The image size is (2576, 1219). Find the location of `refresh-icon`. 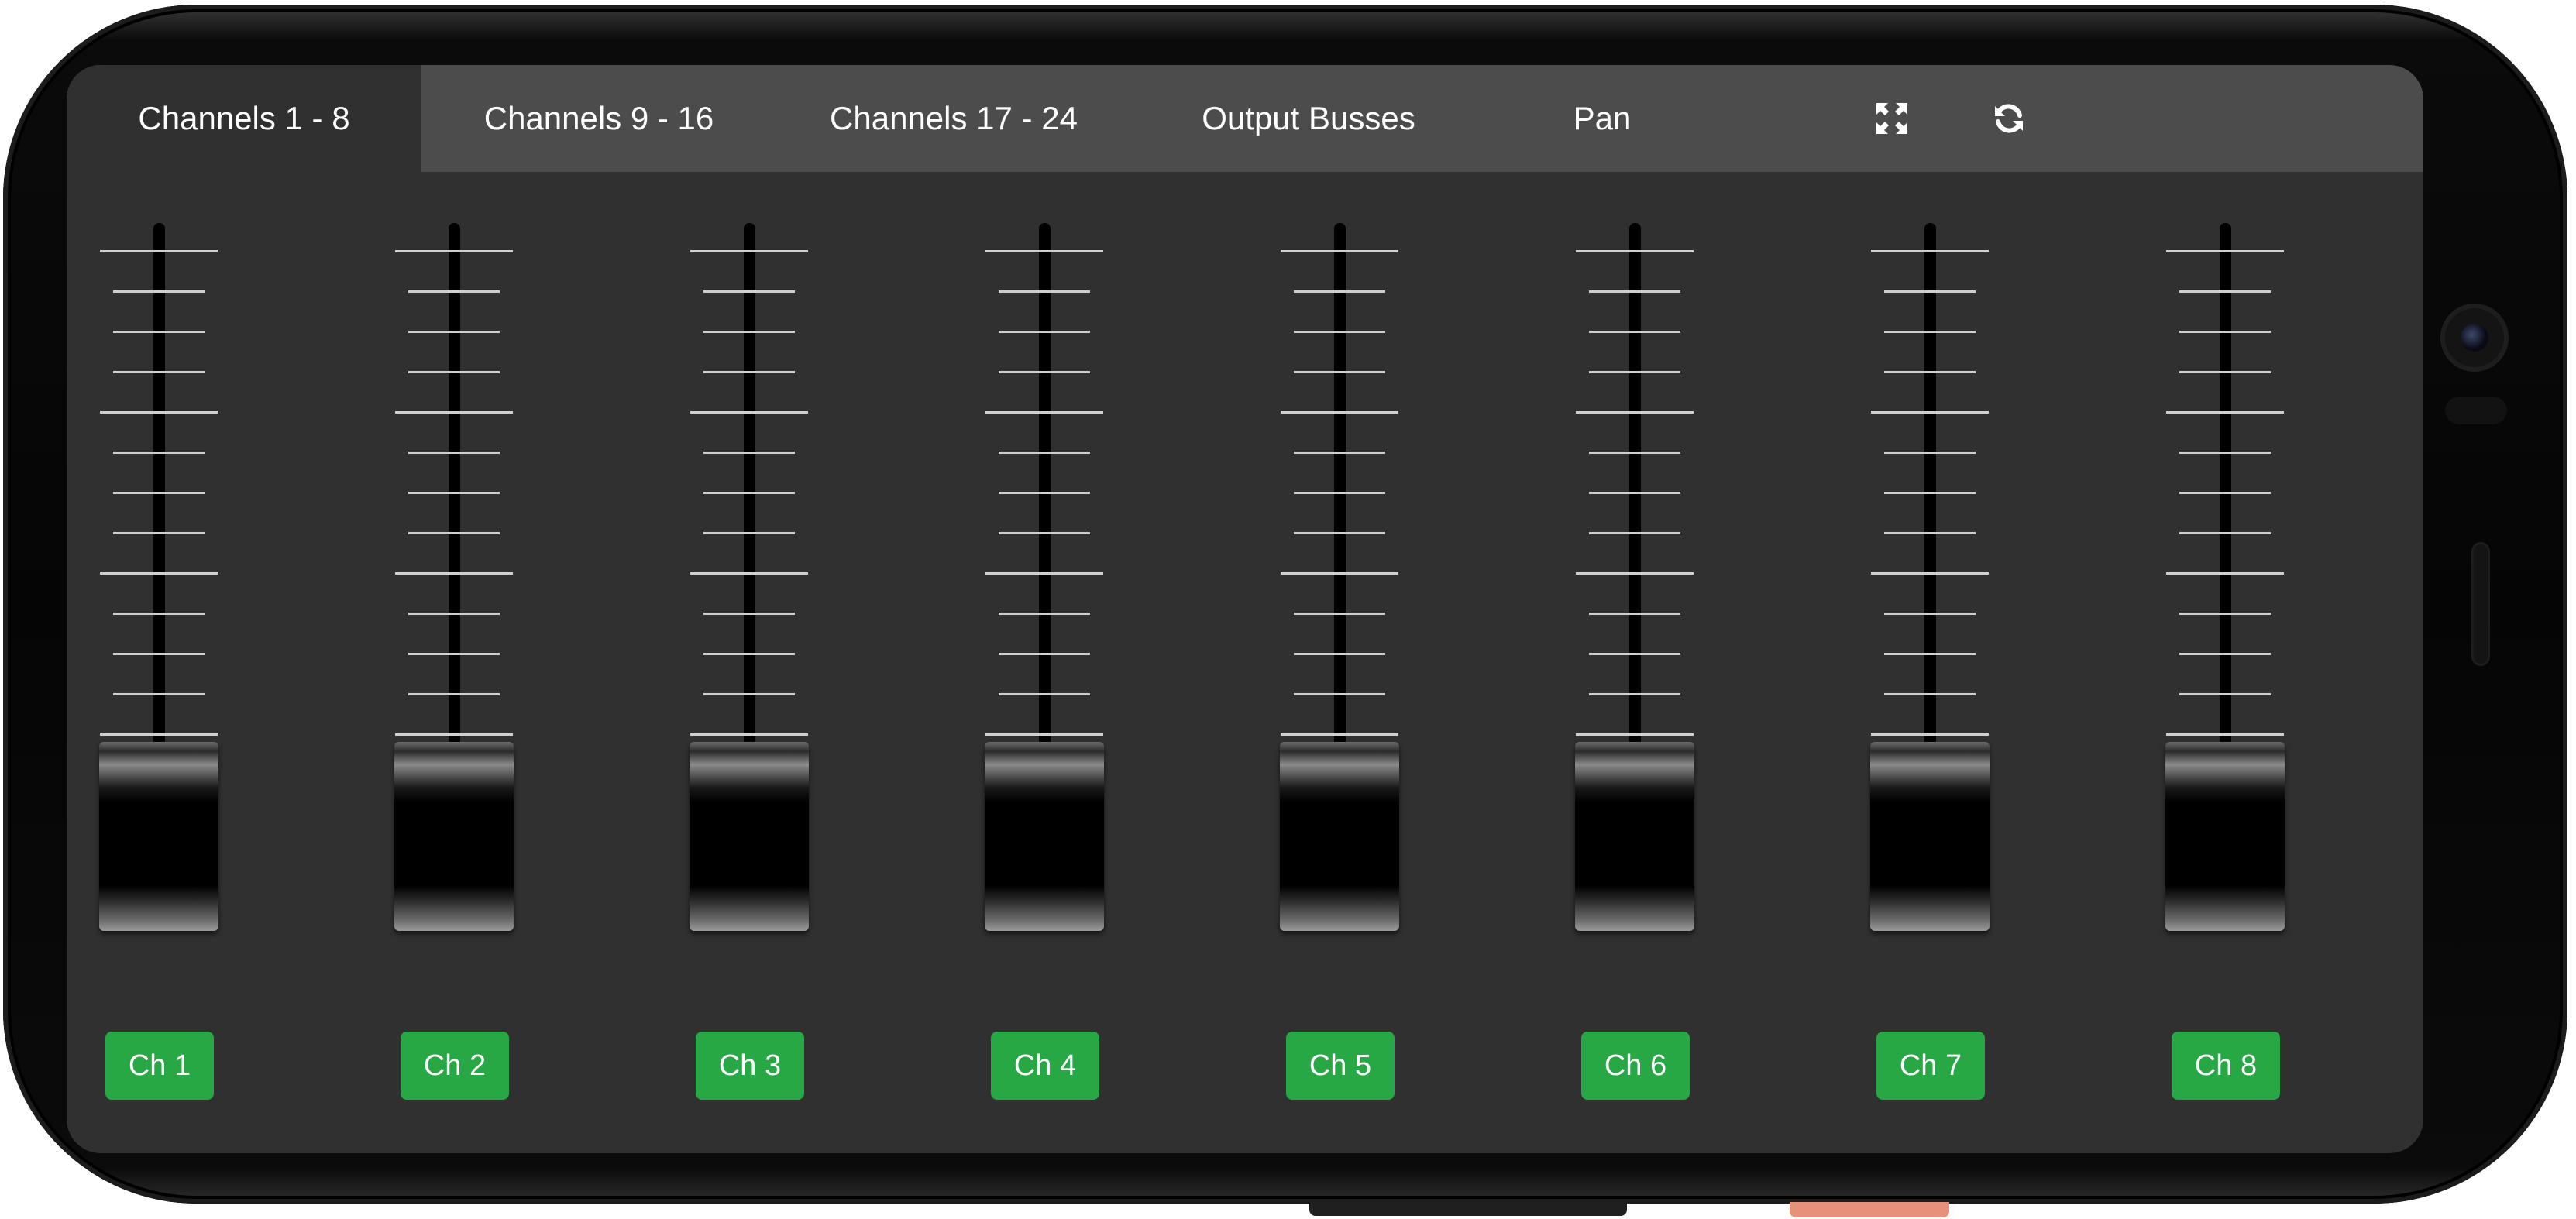

refresh-icon is located at coordinates (2009, 118).